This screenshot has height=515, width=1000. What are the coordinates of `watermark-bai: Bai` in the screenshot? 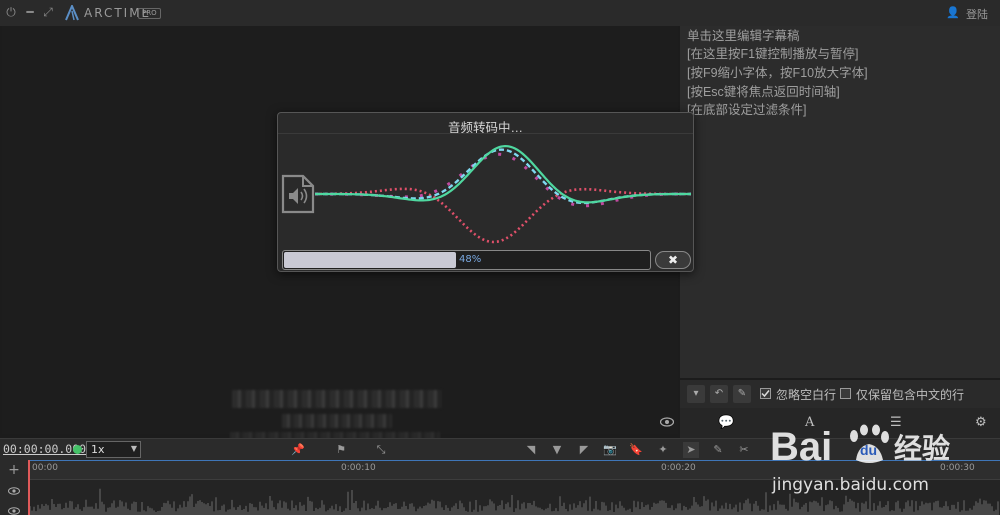 It's located at (801, 447).